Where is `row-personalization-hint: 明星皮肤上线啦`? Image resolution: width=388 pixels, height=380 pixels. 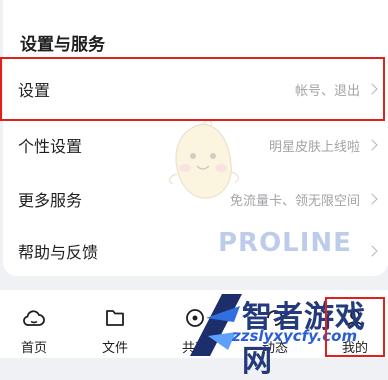
row-personalization-hint: 明星皮肤上线啦 is located at coordinates (314, 147).